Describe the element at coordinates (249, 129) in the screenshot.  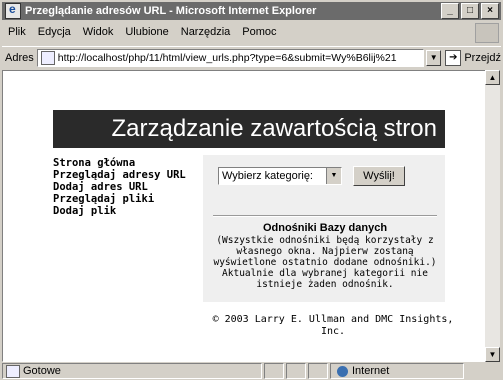
I see `page-banner: Zarządzanie zawartością stron` at that location.